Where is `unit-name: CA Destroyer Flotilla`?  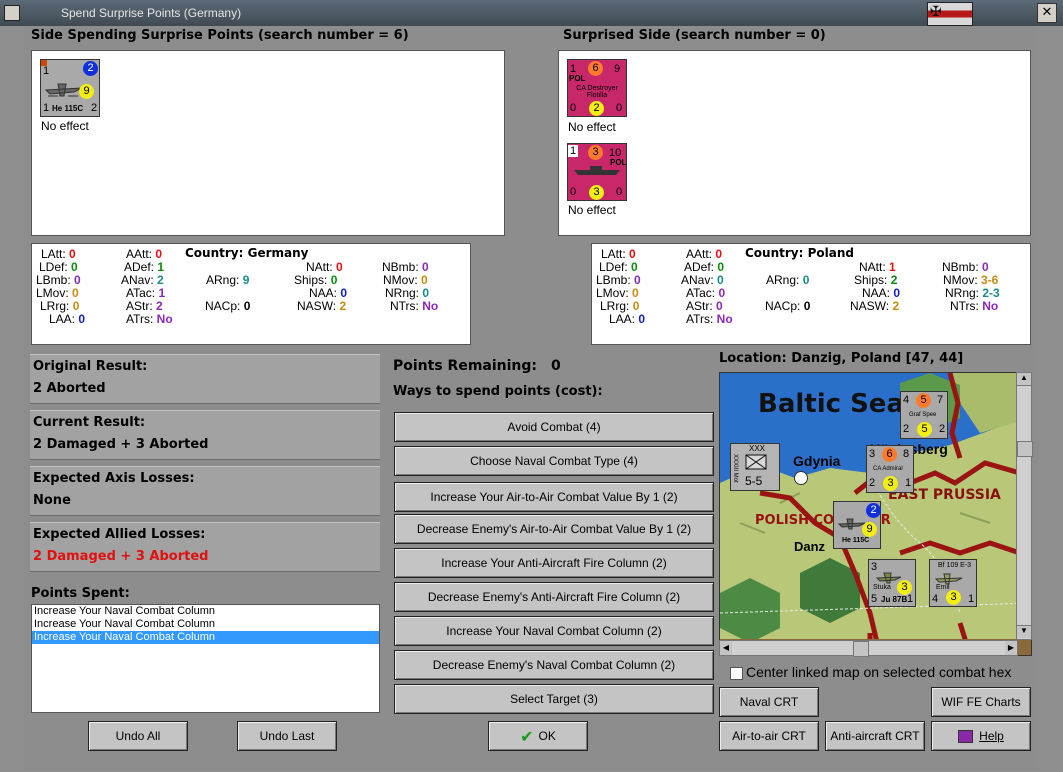 unit-name: CA Destroyer Flotilla is located at coordinates (597, 92).